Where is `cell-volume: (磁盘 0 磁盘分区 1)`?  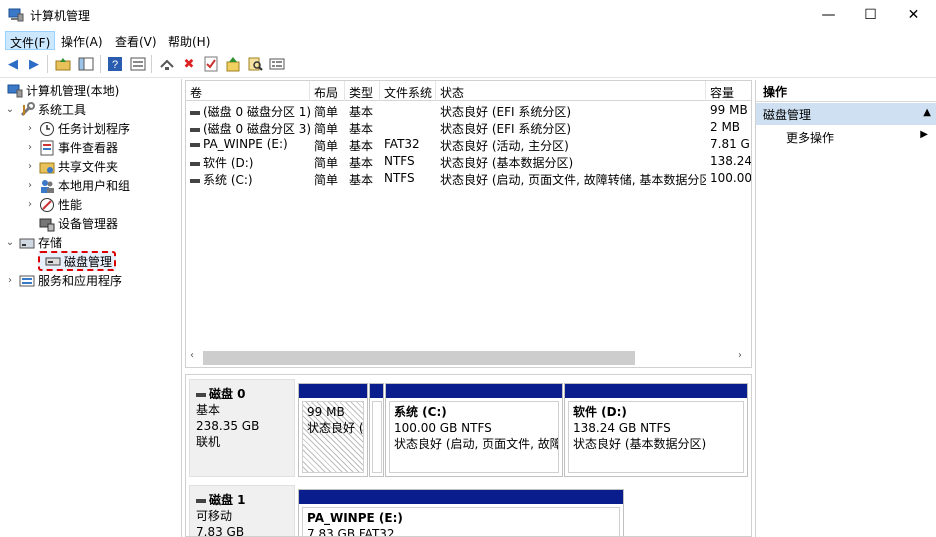 cell-volume: (磁盘 0 磁盘分区 1) is located at coordinates (248, 110).